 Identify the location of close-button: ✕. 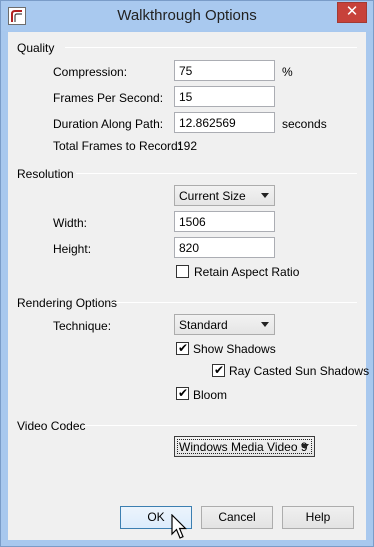
(352, 12).